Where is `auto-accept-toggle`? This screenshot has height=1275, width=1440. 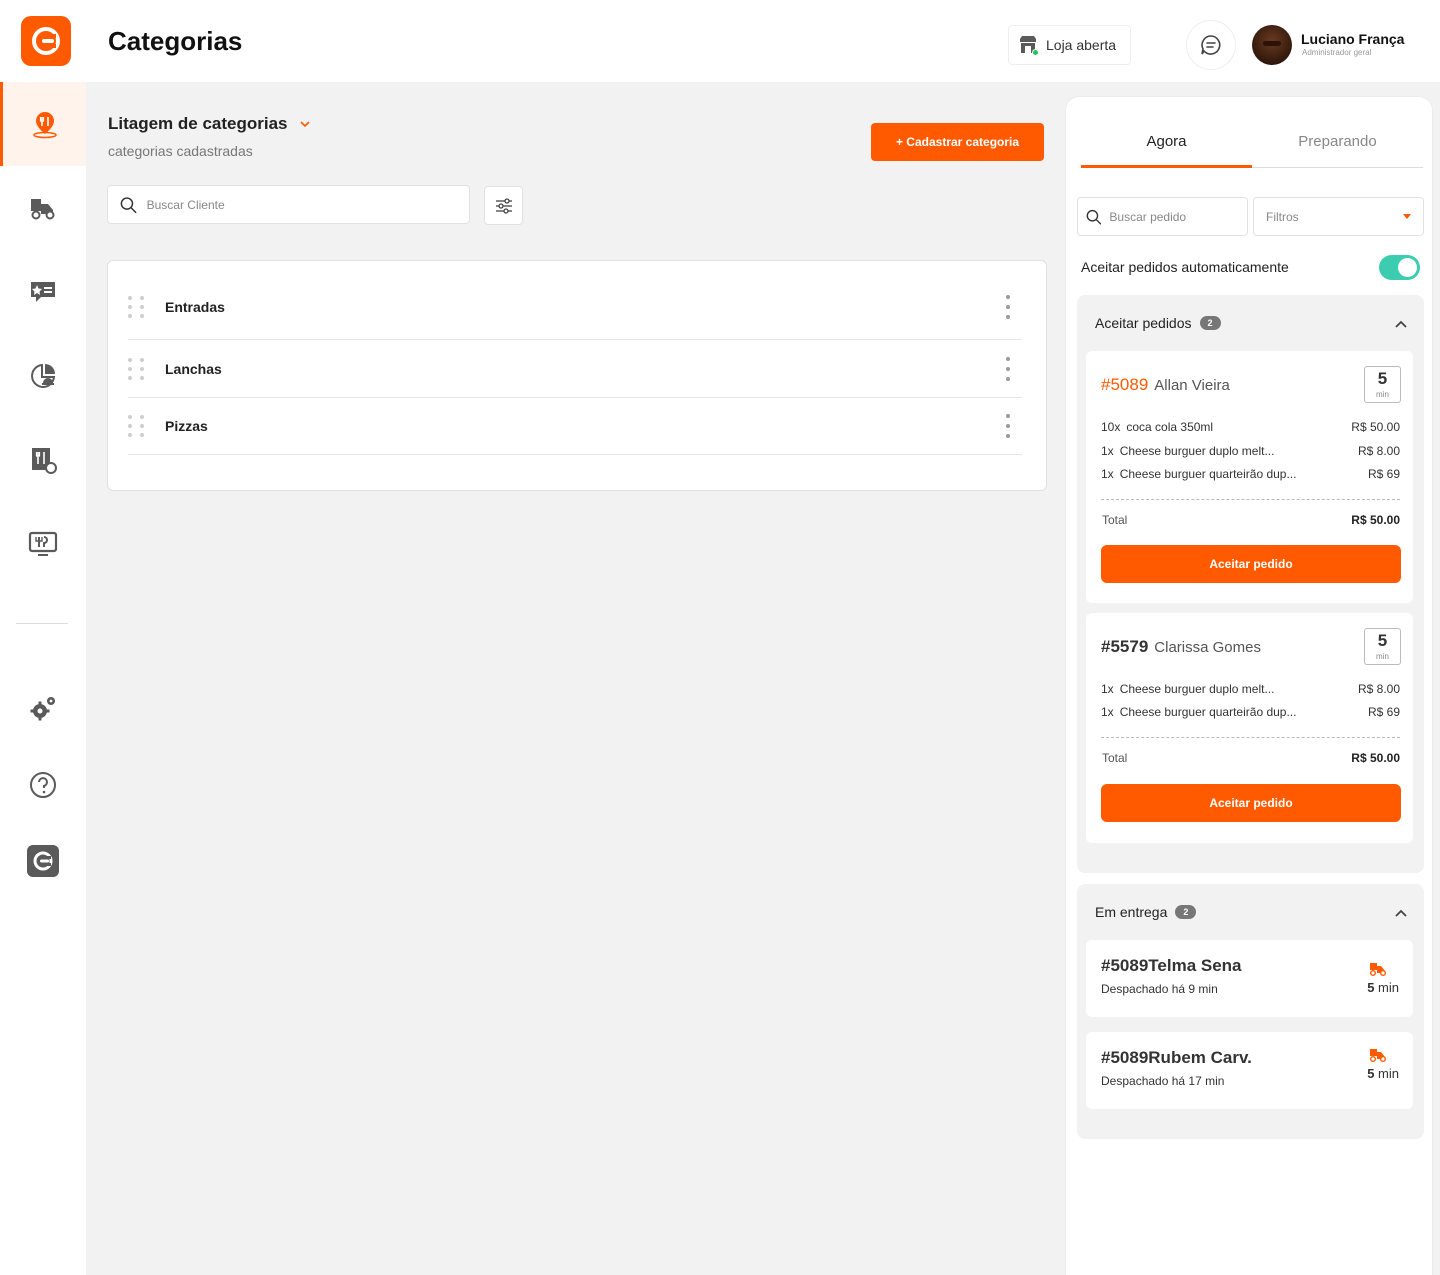
auto-accept-toggle is located at coordinates (1399, 267).